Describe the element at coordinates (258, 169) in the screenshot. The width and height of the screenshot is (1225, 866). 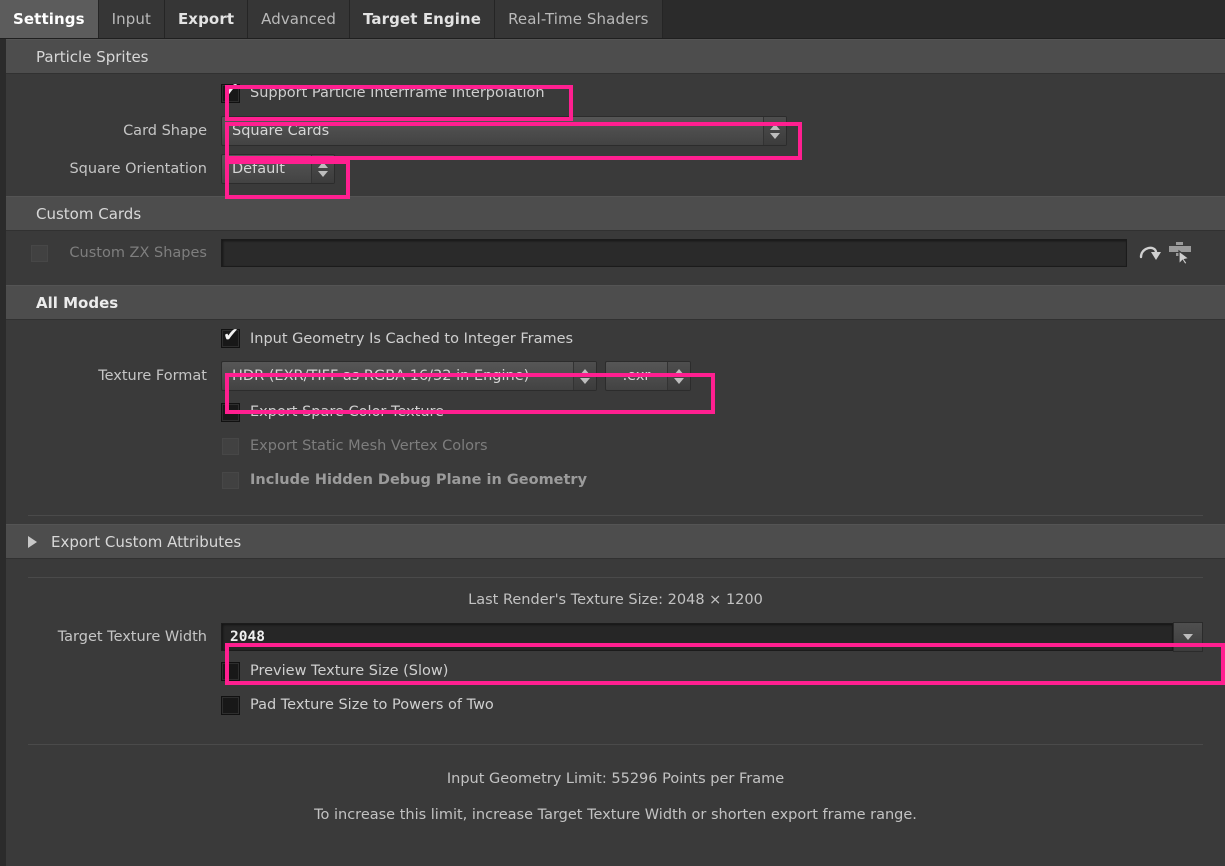
I see `dropdown-square-orientation-value: Default` at that location.